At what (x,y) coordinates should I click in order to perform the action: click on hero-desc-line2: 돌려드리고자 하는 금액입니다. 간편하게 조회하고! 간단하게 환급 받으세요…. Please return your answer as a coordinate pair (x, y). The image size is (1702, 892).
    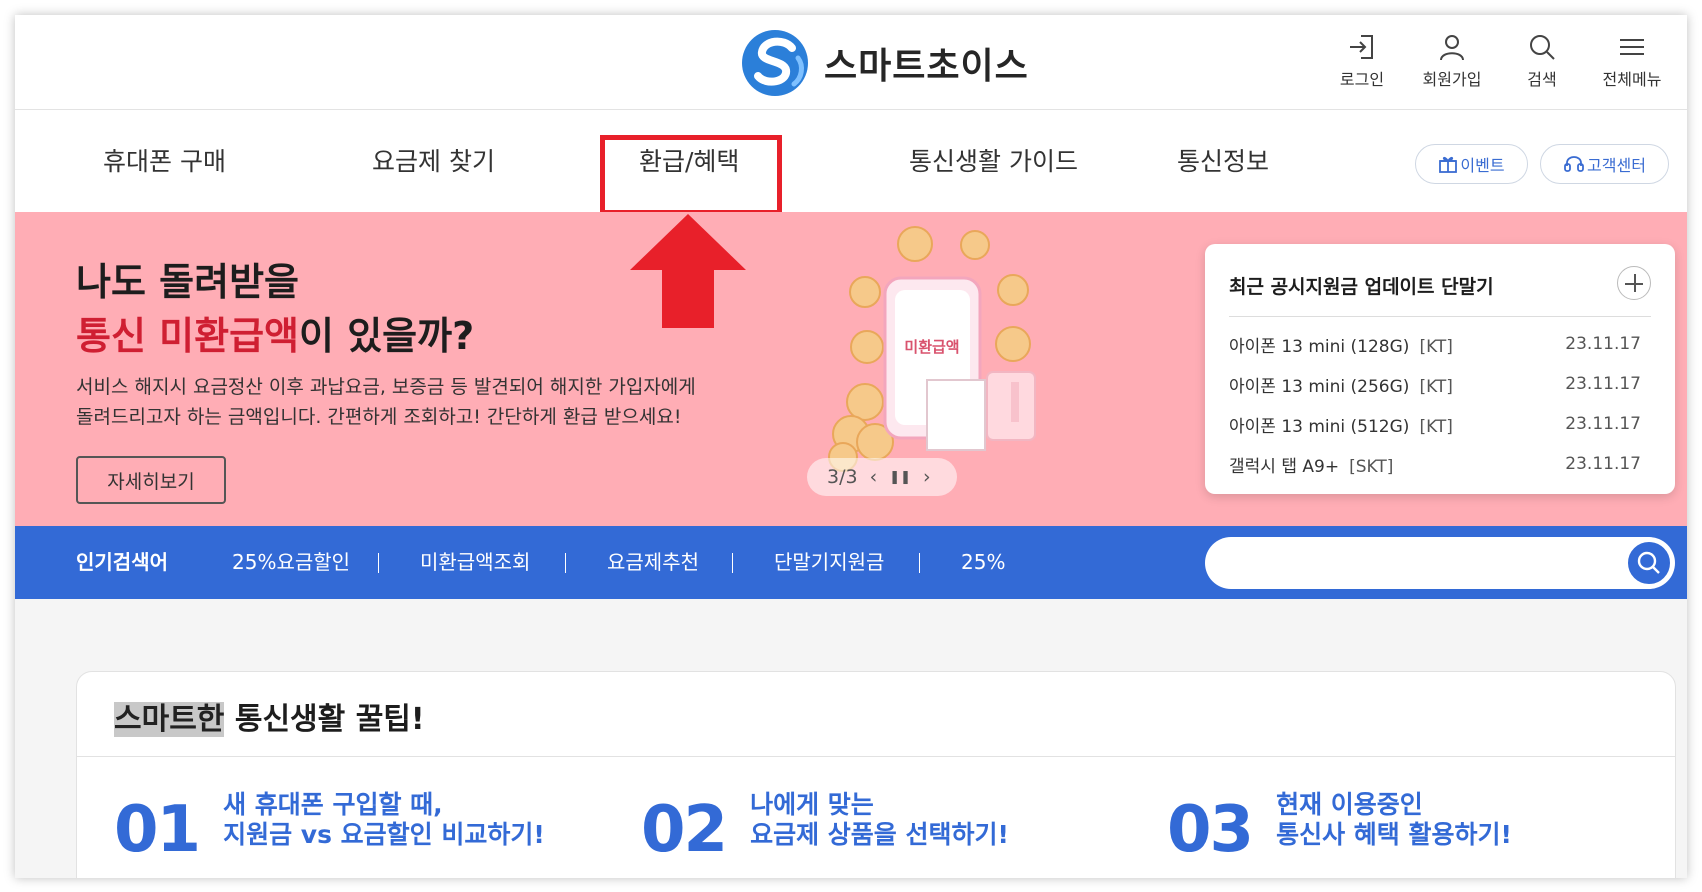
    Looking at the image, I should click on (379, 417).